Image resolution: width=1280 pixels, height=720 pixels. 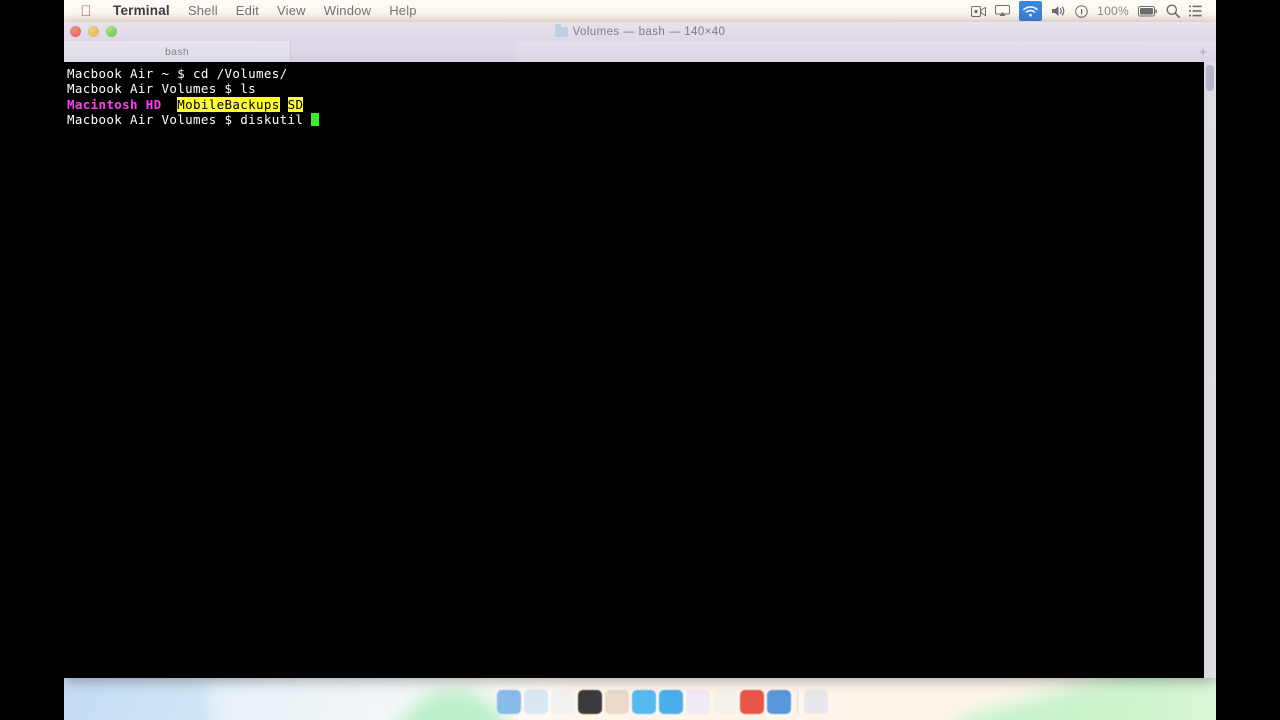 I want to click on terminal-scrollbar-thumb, so click(x=1210, y=78).